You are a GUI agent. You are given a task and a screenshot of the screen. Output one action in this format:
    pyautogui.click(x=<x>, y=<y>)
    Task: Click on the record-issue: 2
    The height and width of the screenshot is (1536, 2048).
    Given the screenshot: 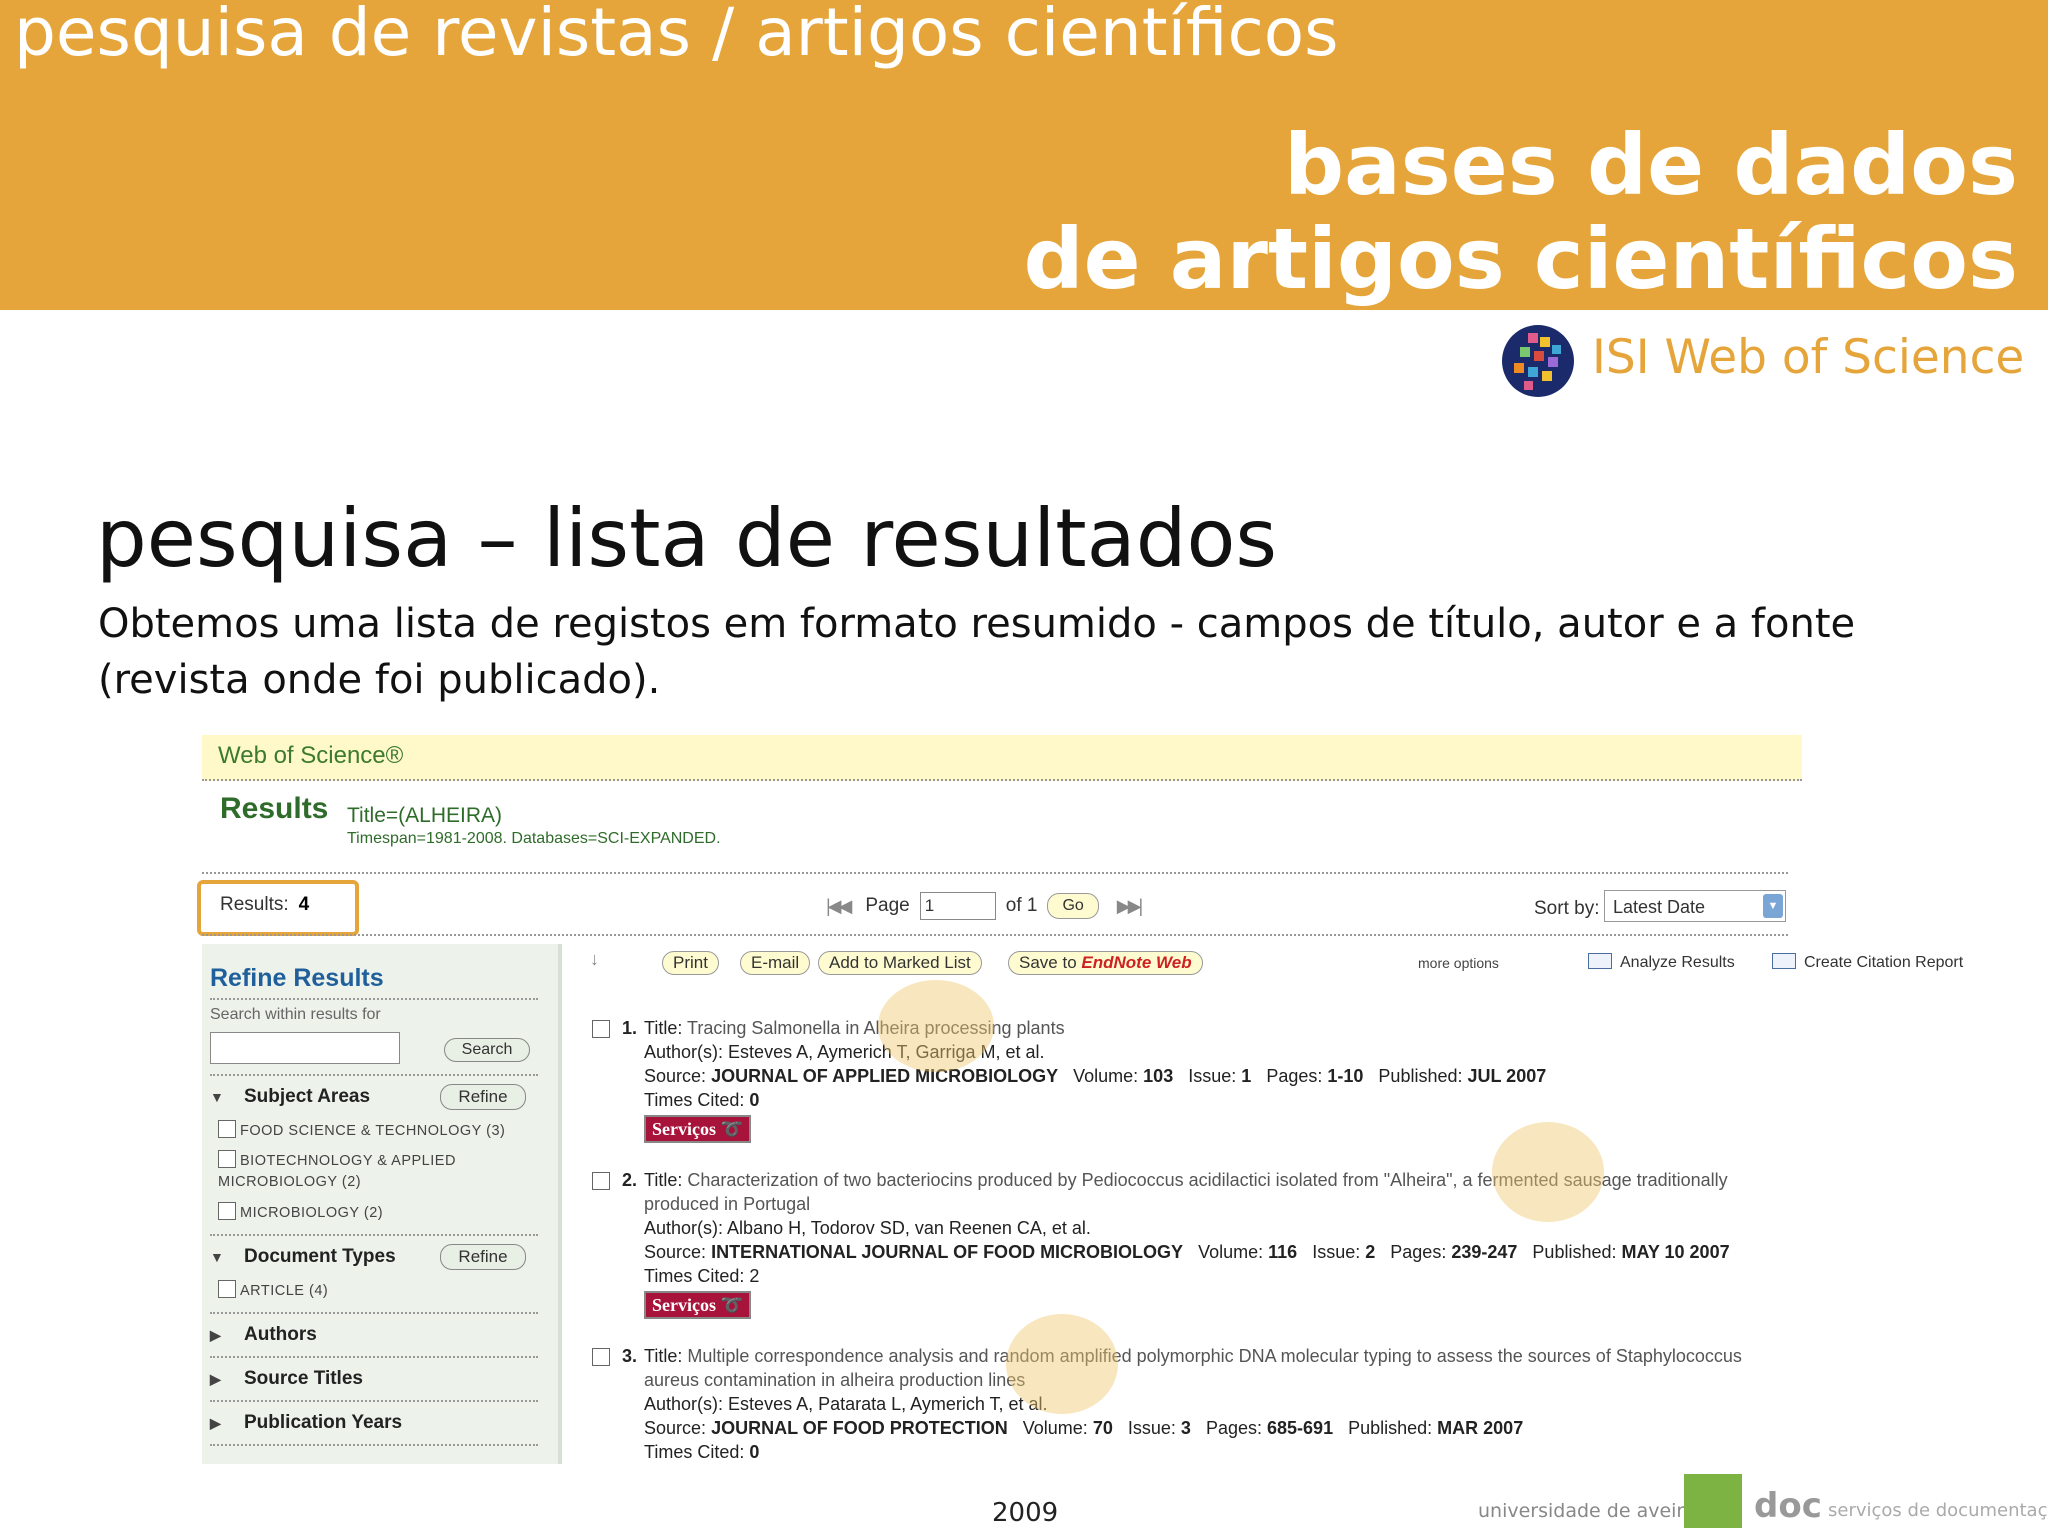 What is the action you would take?
    pyautogui.click(x=1370, y=1252)
    